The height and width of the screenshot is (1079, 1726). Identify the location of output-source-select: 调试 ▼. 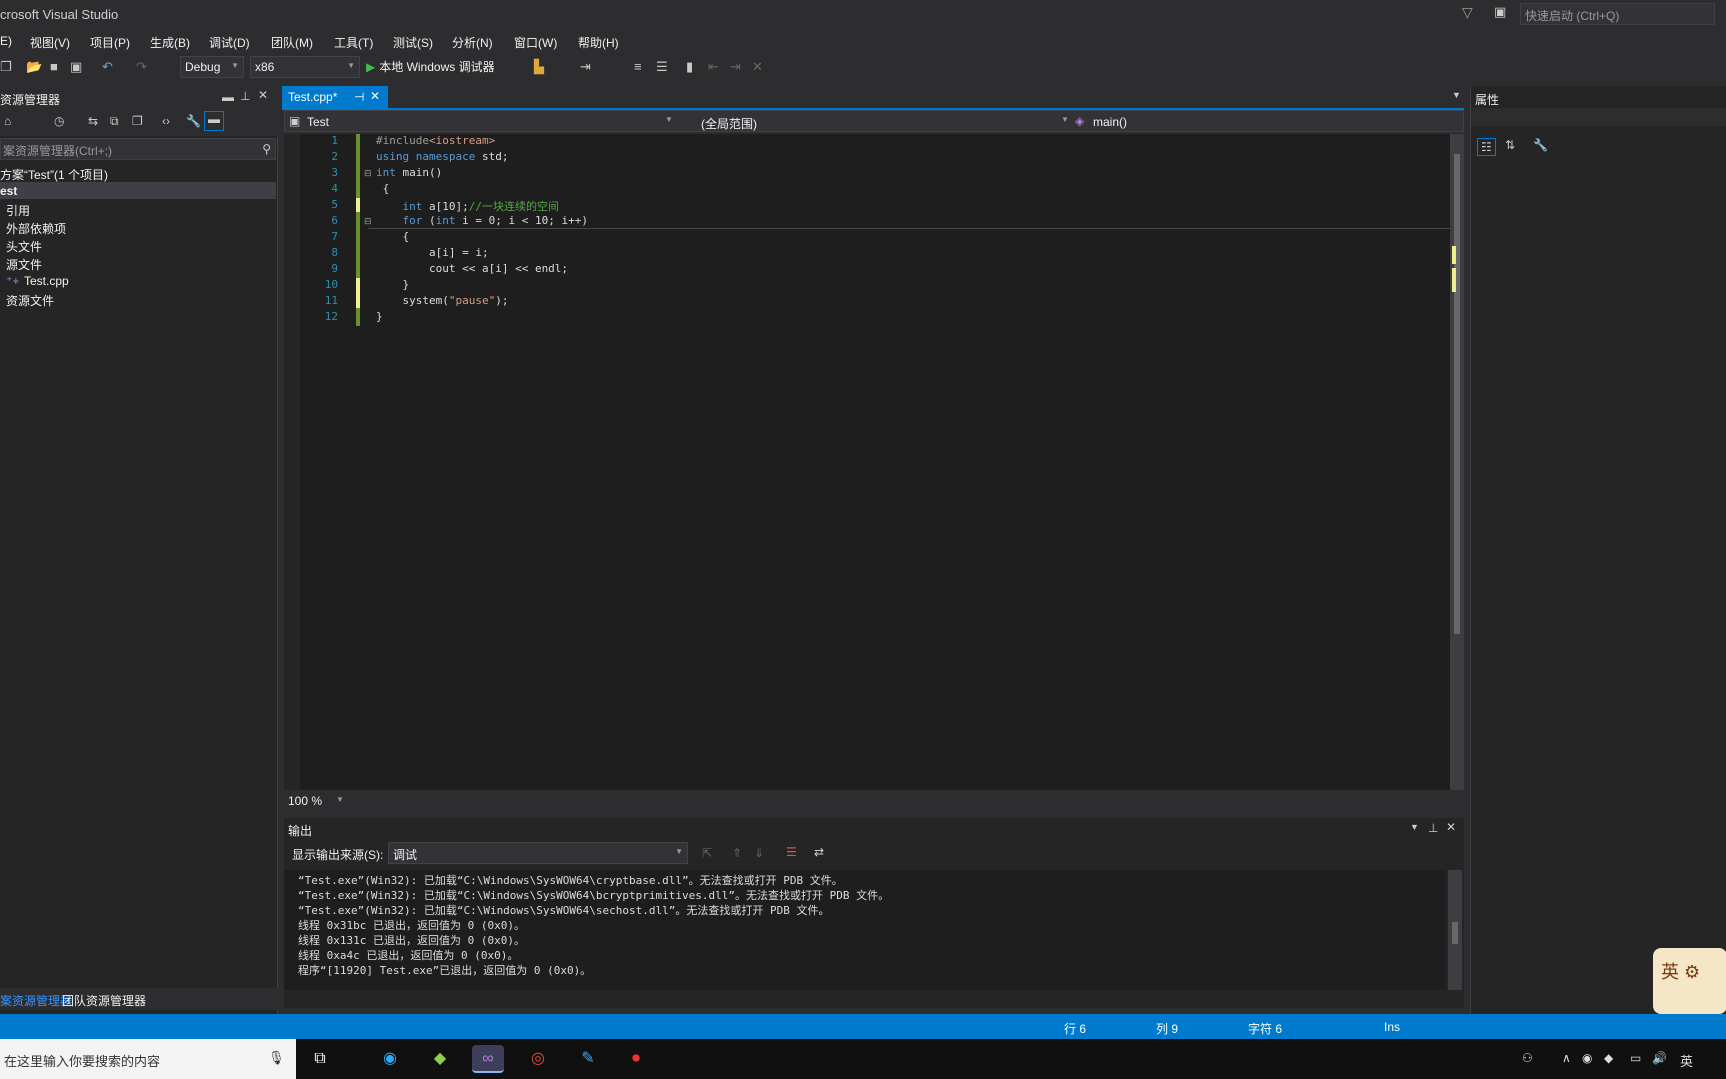
(538, 853).